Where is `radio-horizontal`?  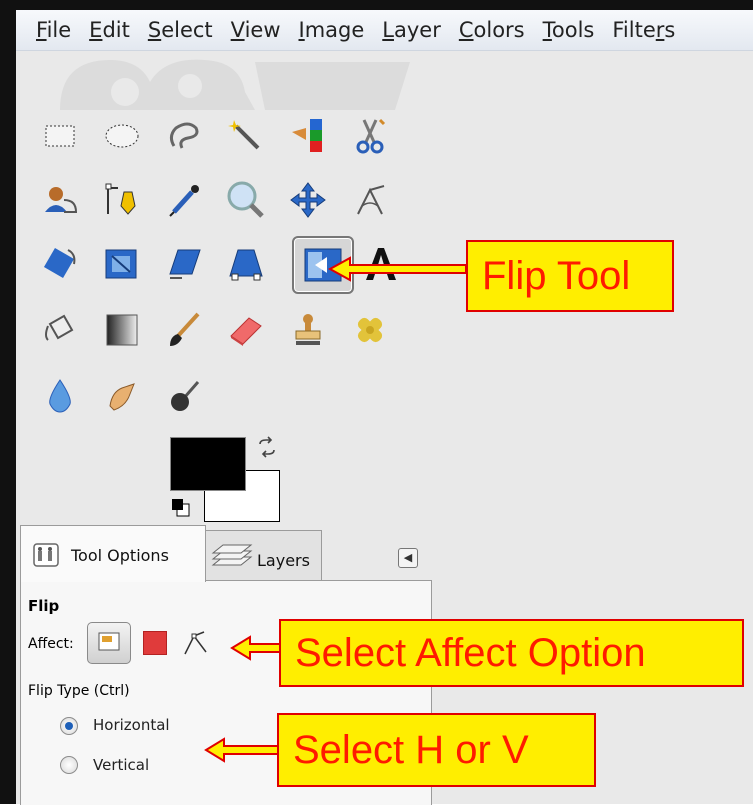
radio-horizontal is located at coordinates (69, 726).